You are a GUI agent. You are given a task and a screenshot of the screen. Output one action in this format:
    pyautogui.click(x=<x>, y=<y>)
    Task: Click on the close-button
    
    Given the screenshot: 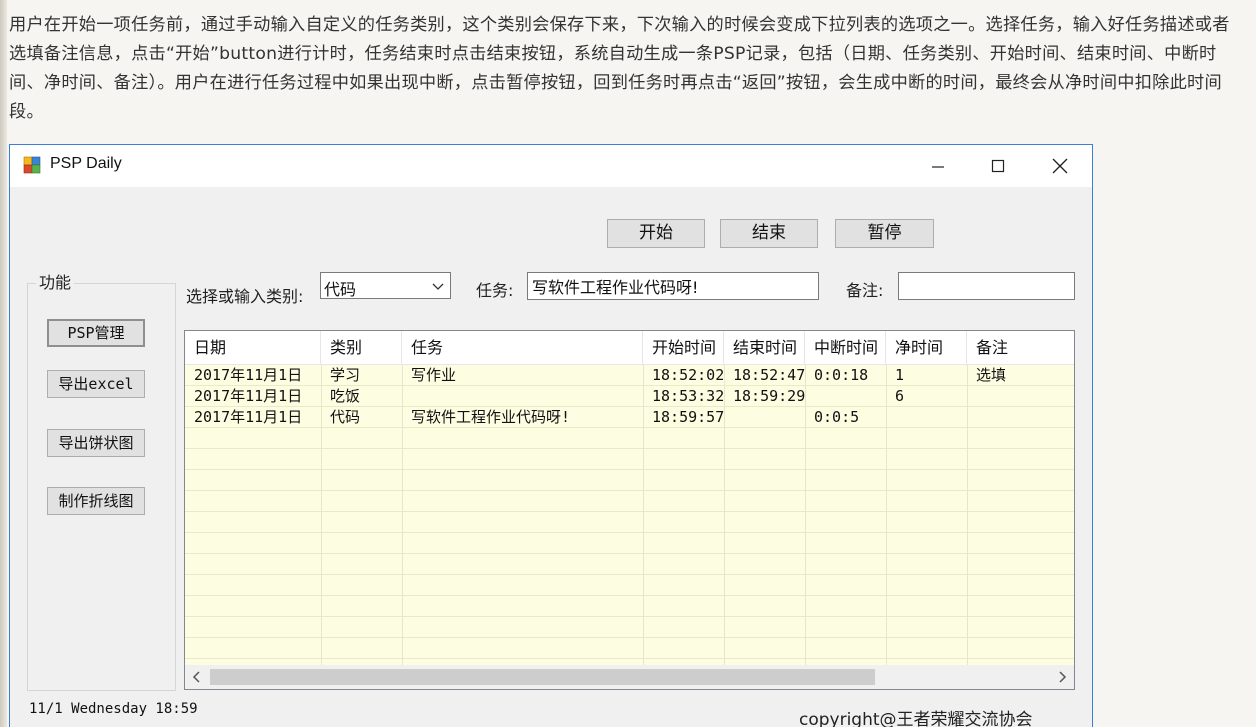 What is the action you would take?
    pyautogui.click(x=1060, y=166)
    